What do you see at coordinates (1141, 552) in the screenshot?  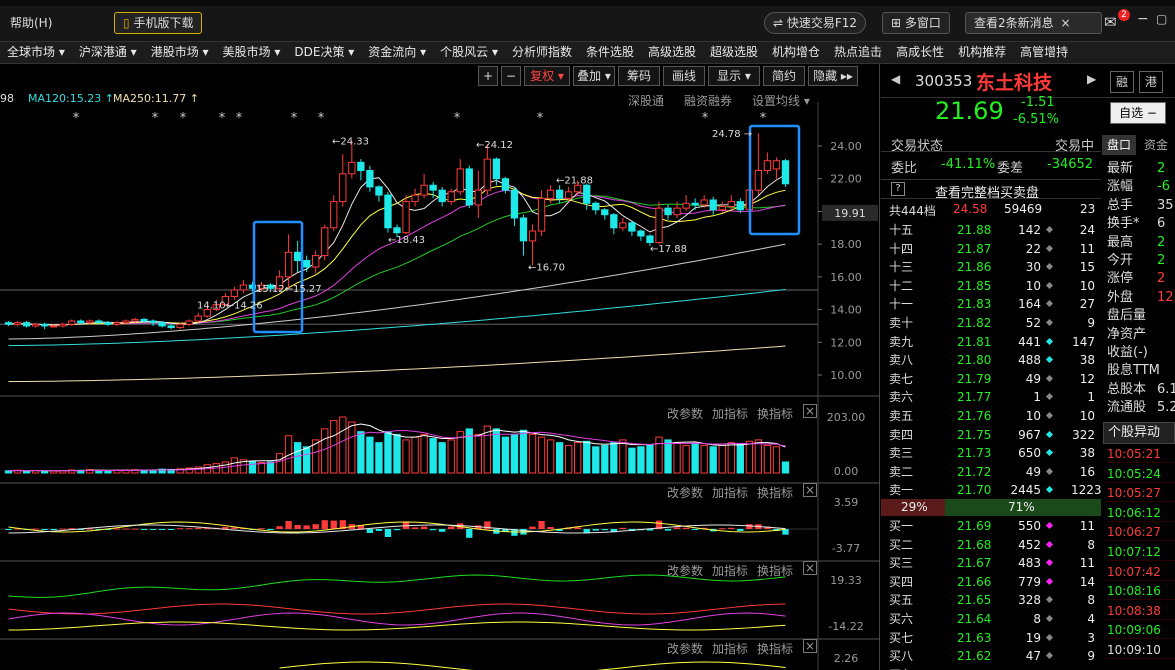 I see `abnormal-time: 10:07:12` at bounding box center [1141, 552].